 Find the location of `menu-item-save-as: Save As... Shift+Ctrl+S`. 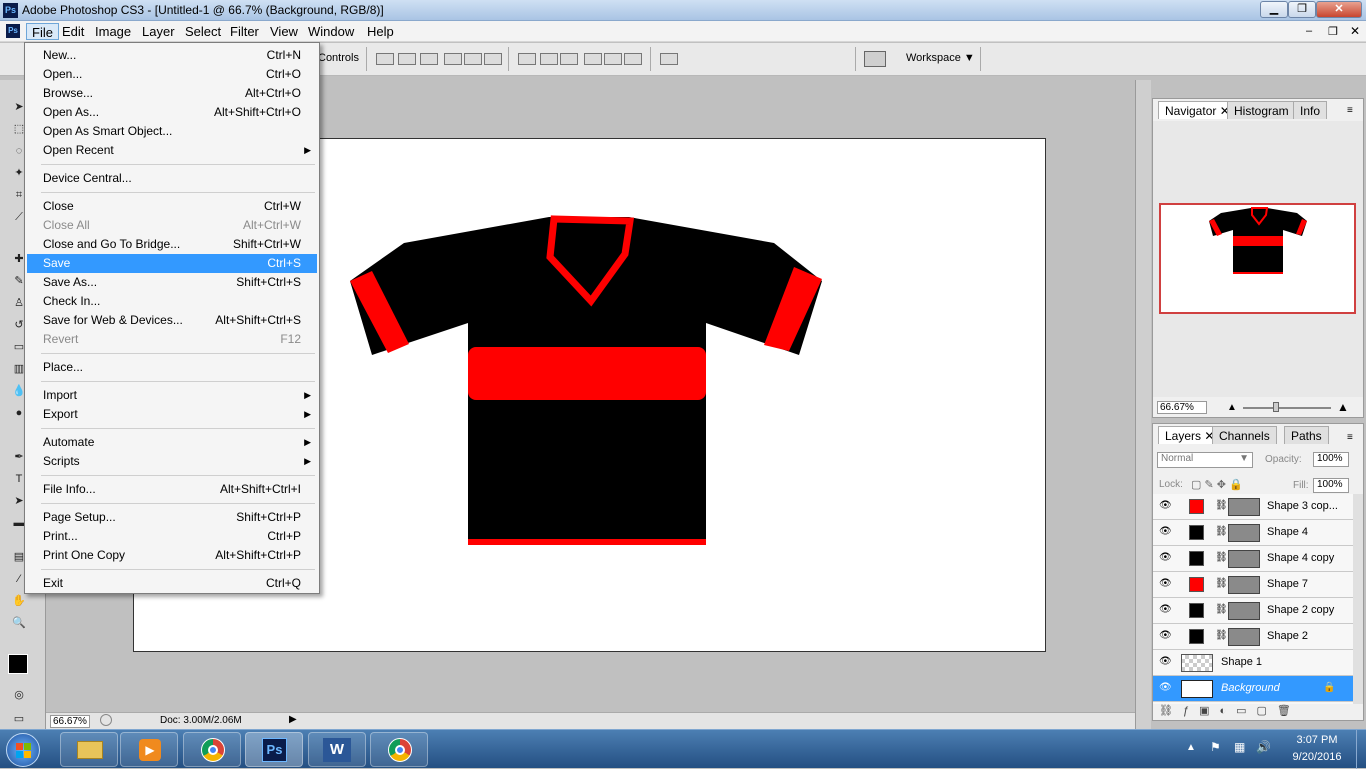

menu-item-save-as: Save As... Shift+Ctrl+S is located at coordinates (172, 282).